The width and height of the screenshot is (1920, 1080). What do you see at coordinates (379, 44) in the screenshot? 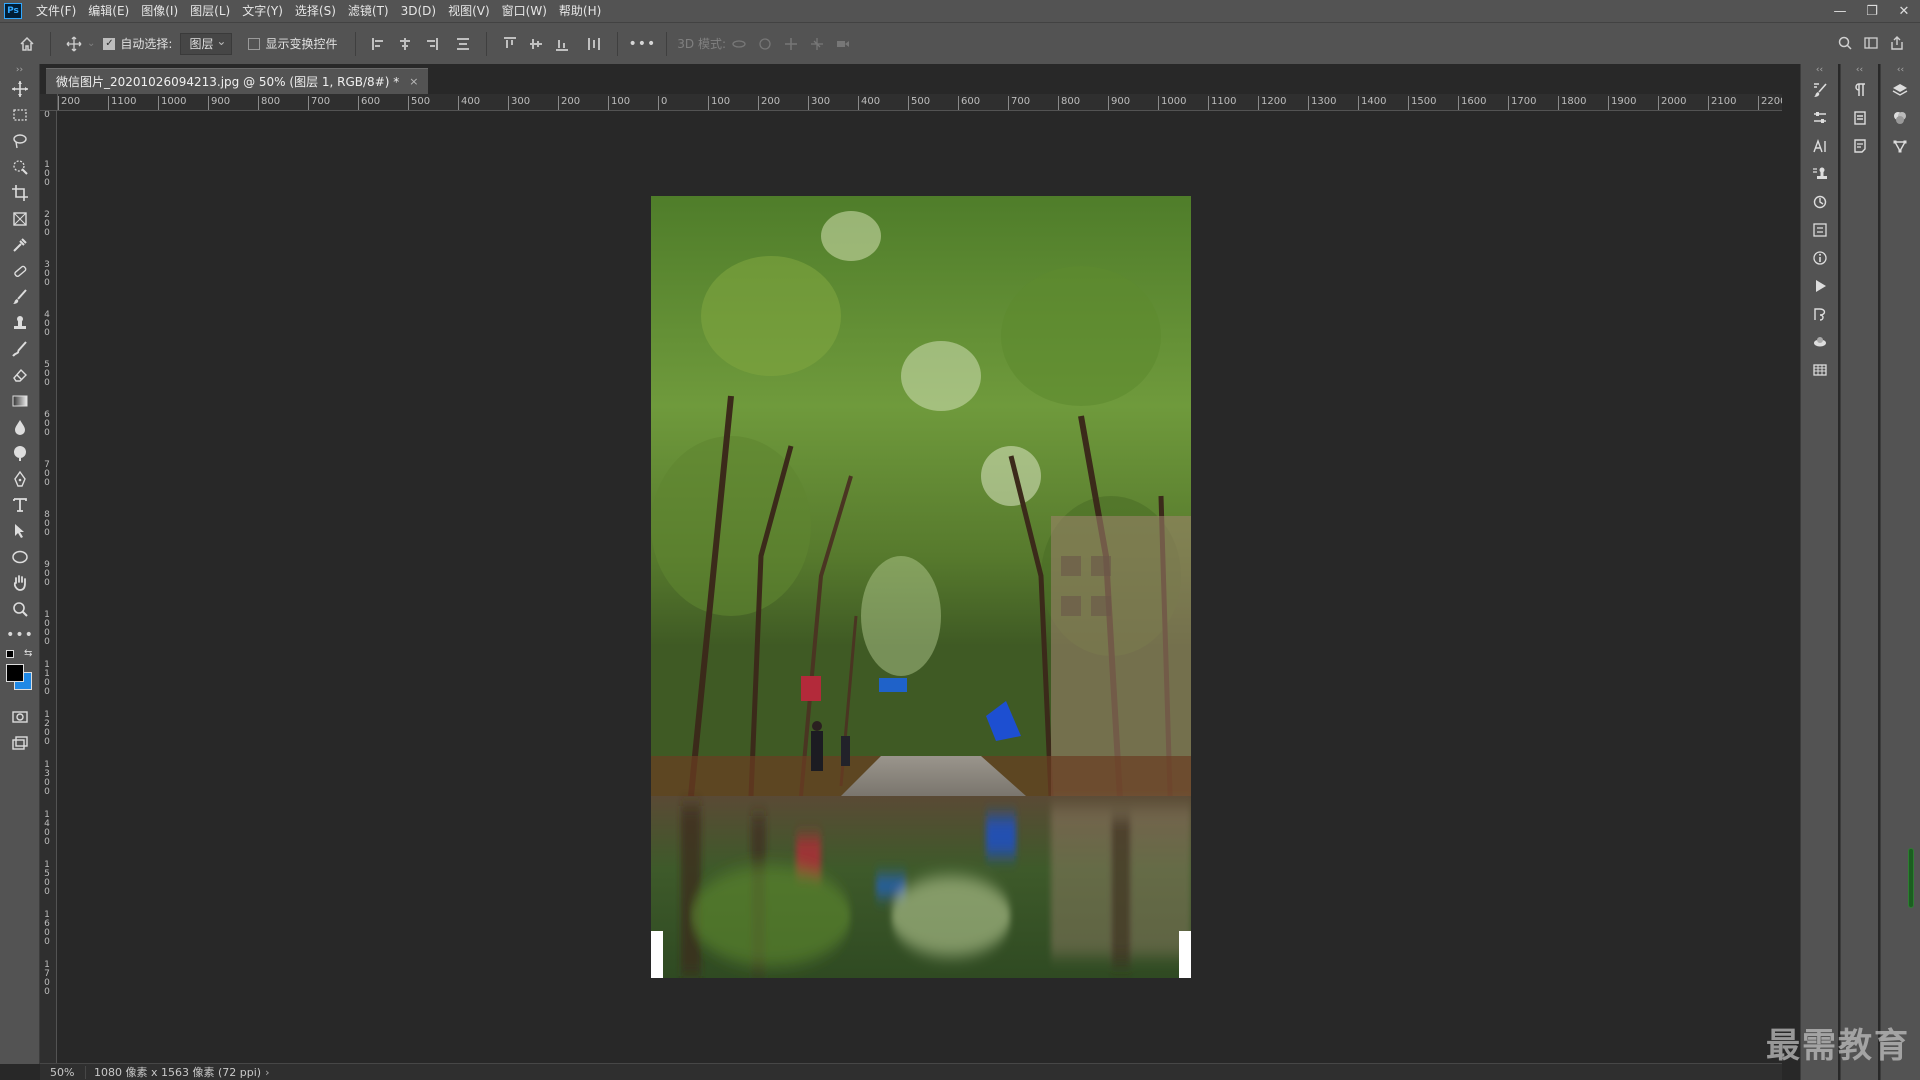
I see `align-left-icon` at bounding box center [379, 44].